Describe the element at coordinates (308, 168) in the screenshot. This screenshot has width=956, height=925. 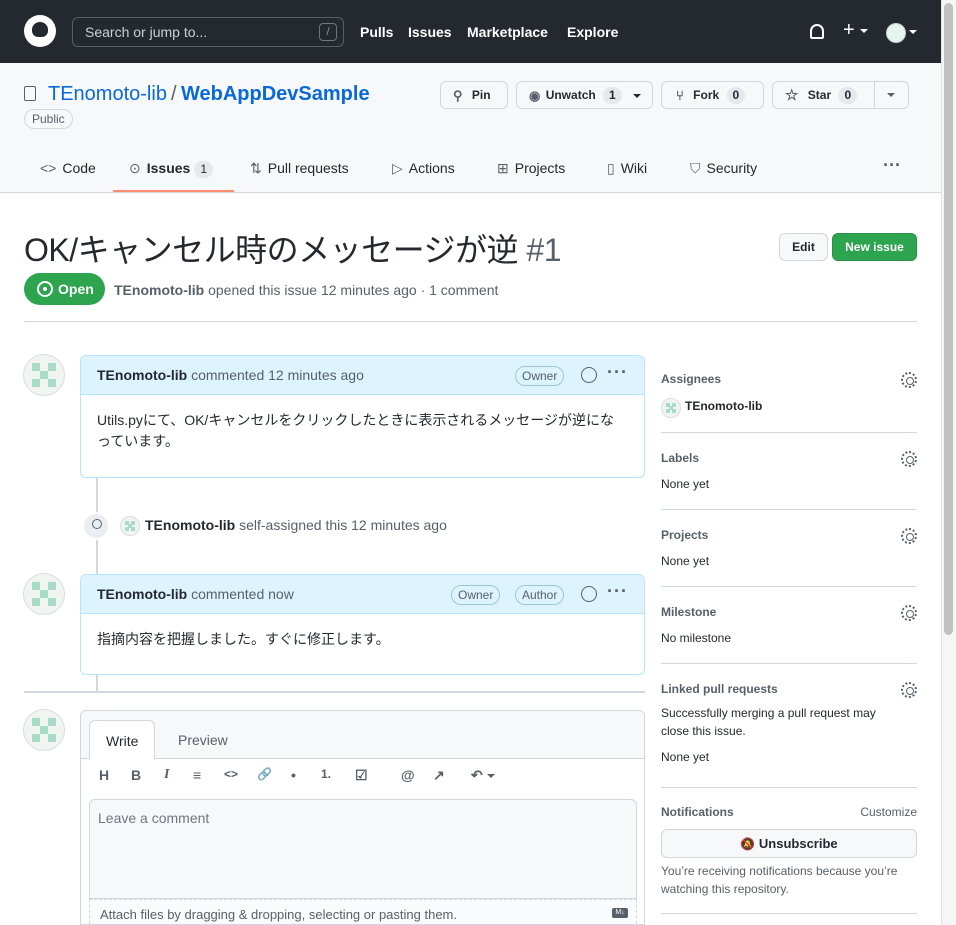
I see `tab-label: Pull requests` at that location.